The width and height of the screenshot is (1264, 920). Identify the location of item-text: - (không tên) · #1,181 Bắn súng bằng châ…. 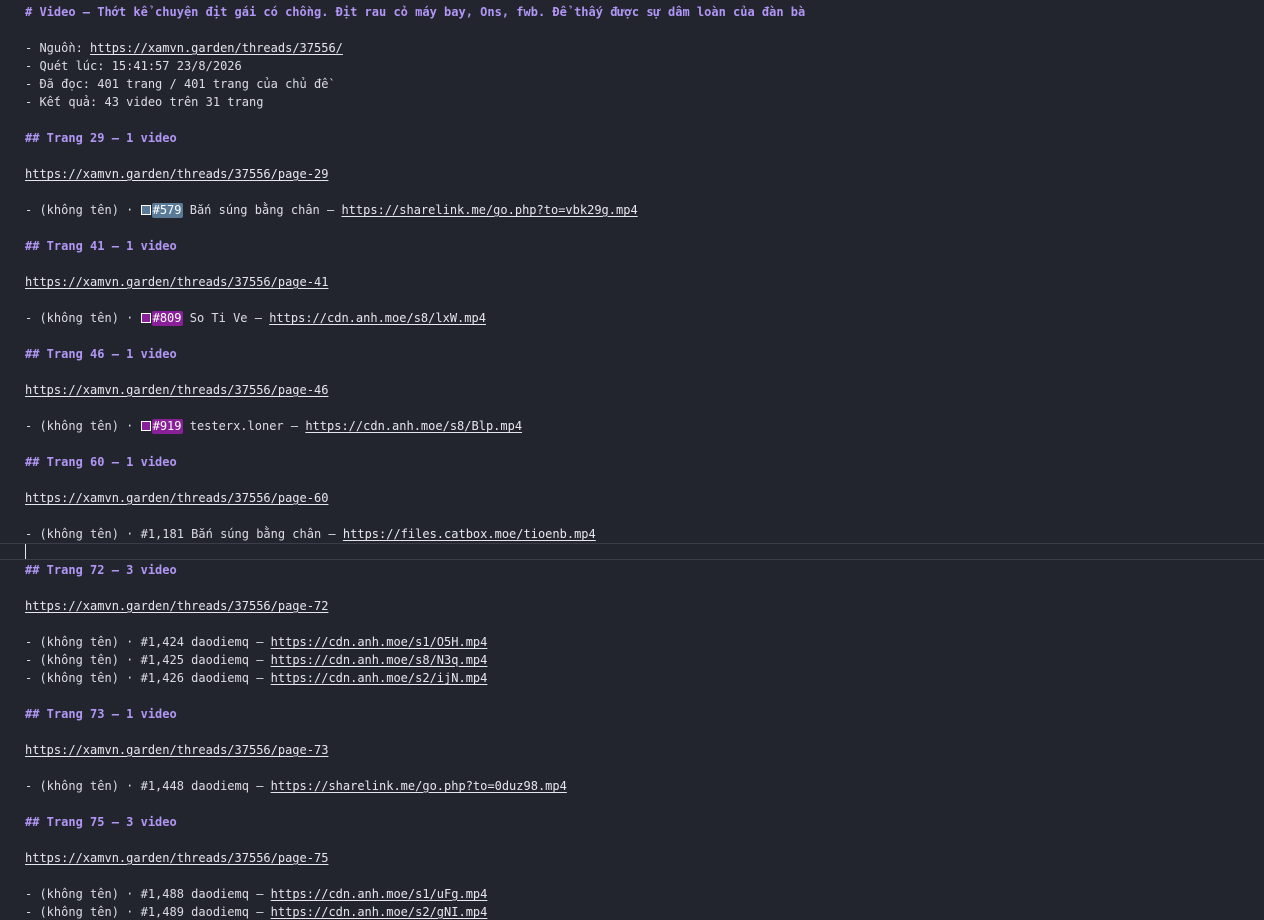
(184, 534).